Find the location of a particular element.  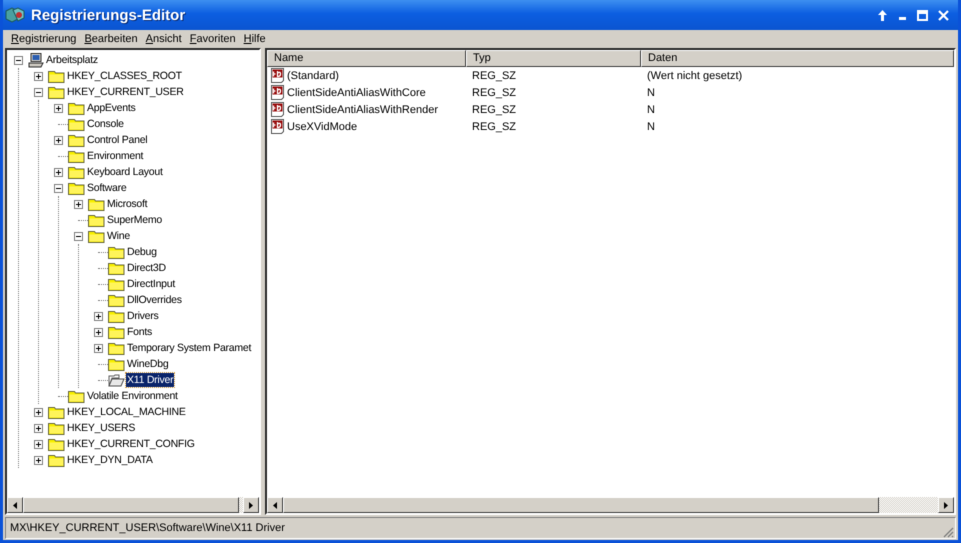

tree-item: WineDbg is located at coordinates (148, 364).